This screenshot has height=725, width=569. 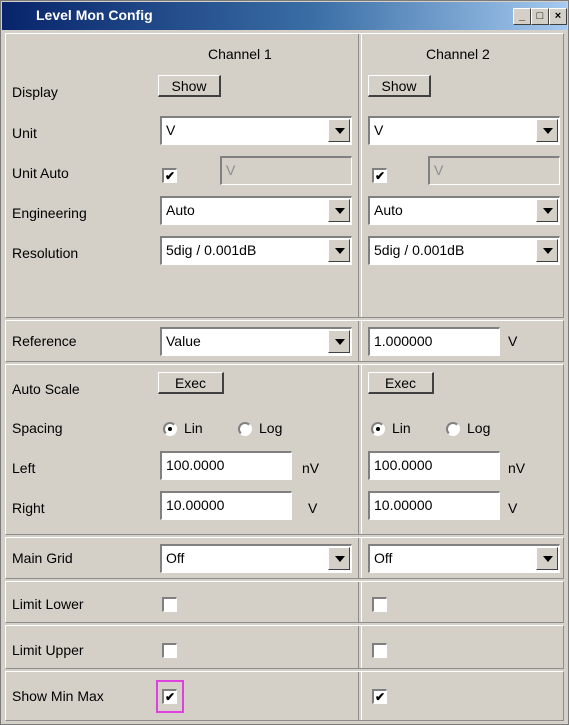 What do you see at coordinates (517, 468) in the screenshot?
I see `ch2-left-unit: nV` at bounding box center [517, 468].